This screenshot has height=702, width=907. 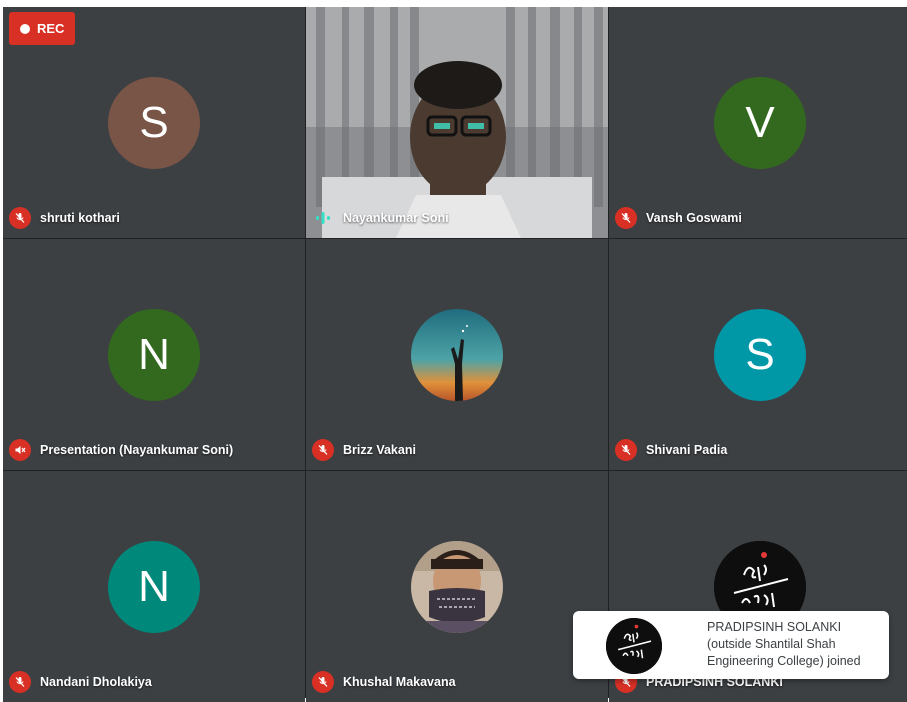 I want to click on participant-name-row: Brizz Vakani, so click(x=364, y=450).